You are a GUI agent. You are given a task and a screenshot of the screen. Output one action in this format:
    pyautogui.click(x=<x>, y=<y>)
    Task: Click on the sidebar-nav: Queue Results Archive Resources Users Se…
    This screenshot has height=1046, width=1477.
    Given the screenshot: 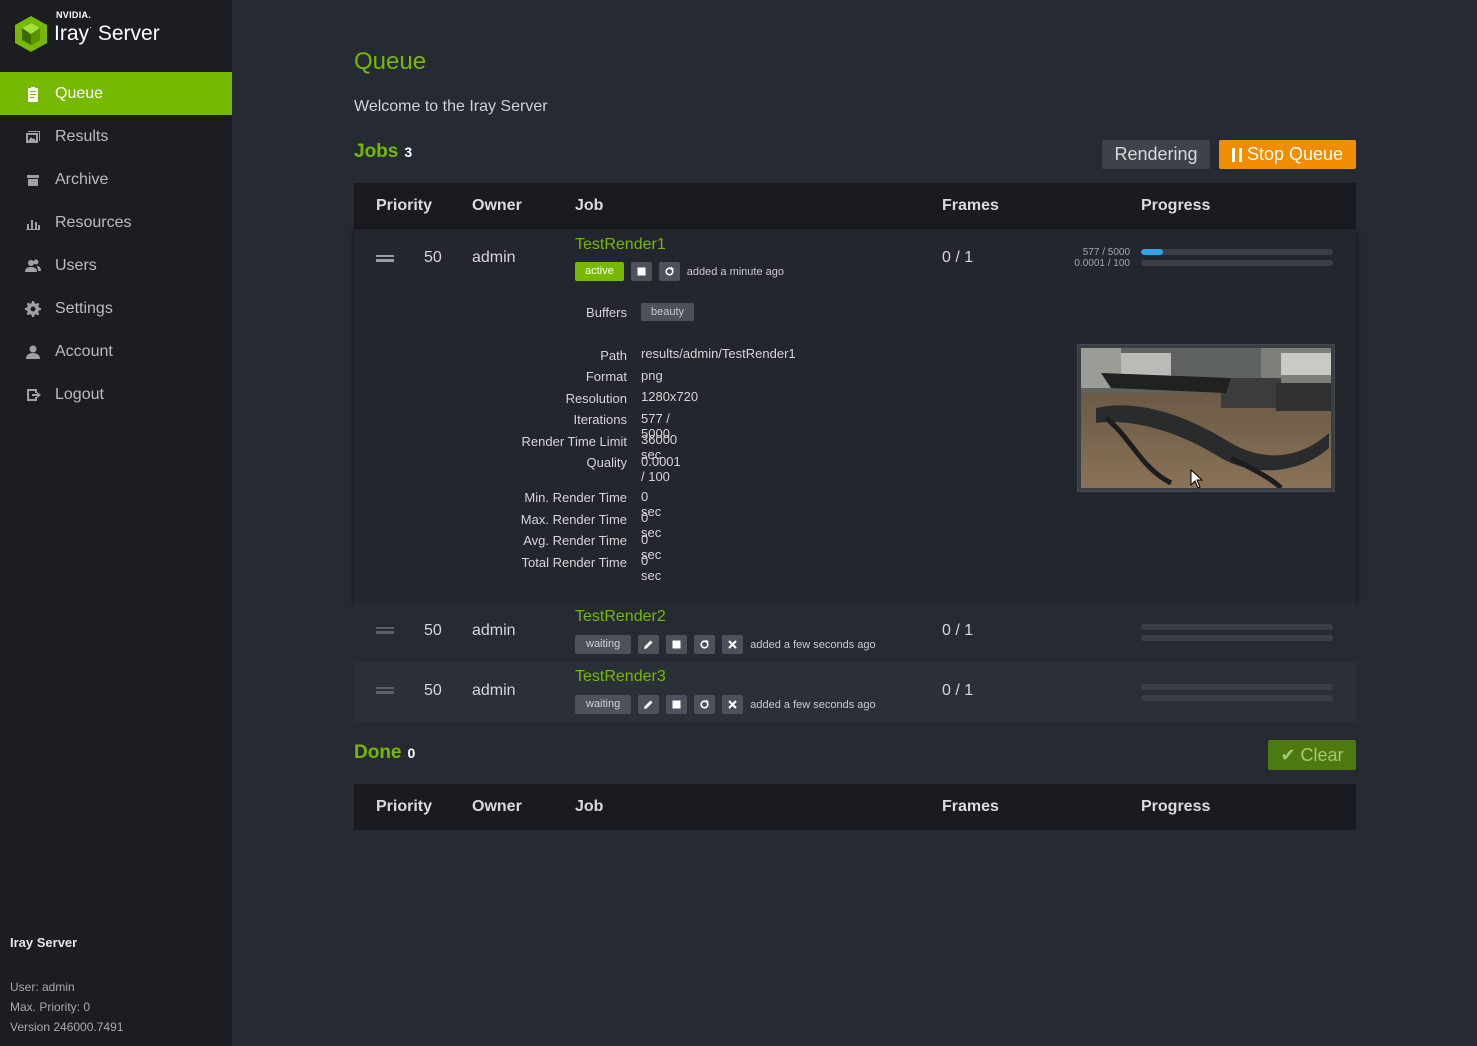 What is the action you would take?
    pyautogui.click(x=116, y=244)
    